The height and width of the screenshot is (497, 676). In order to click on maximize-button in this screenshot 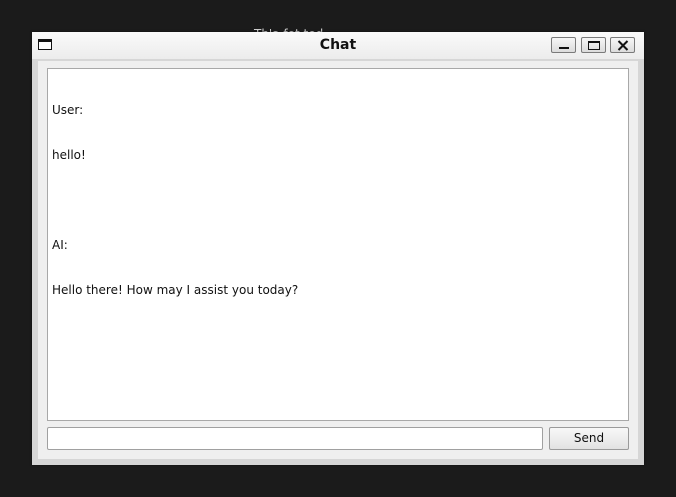, I will do `click(593, 45)`.